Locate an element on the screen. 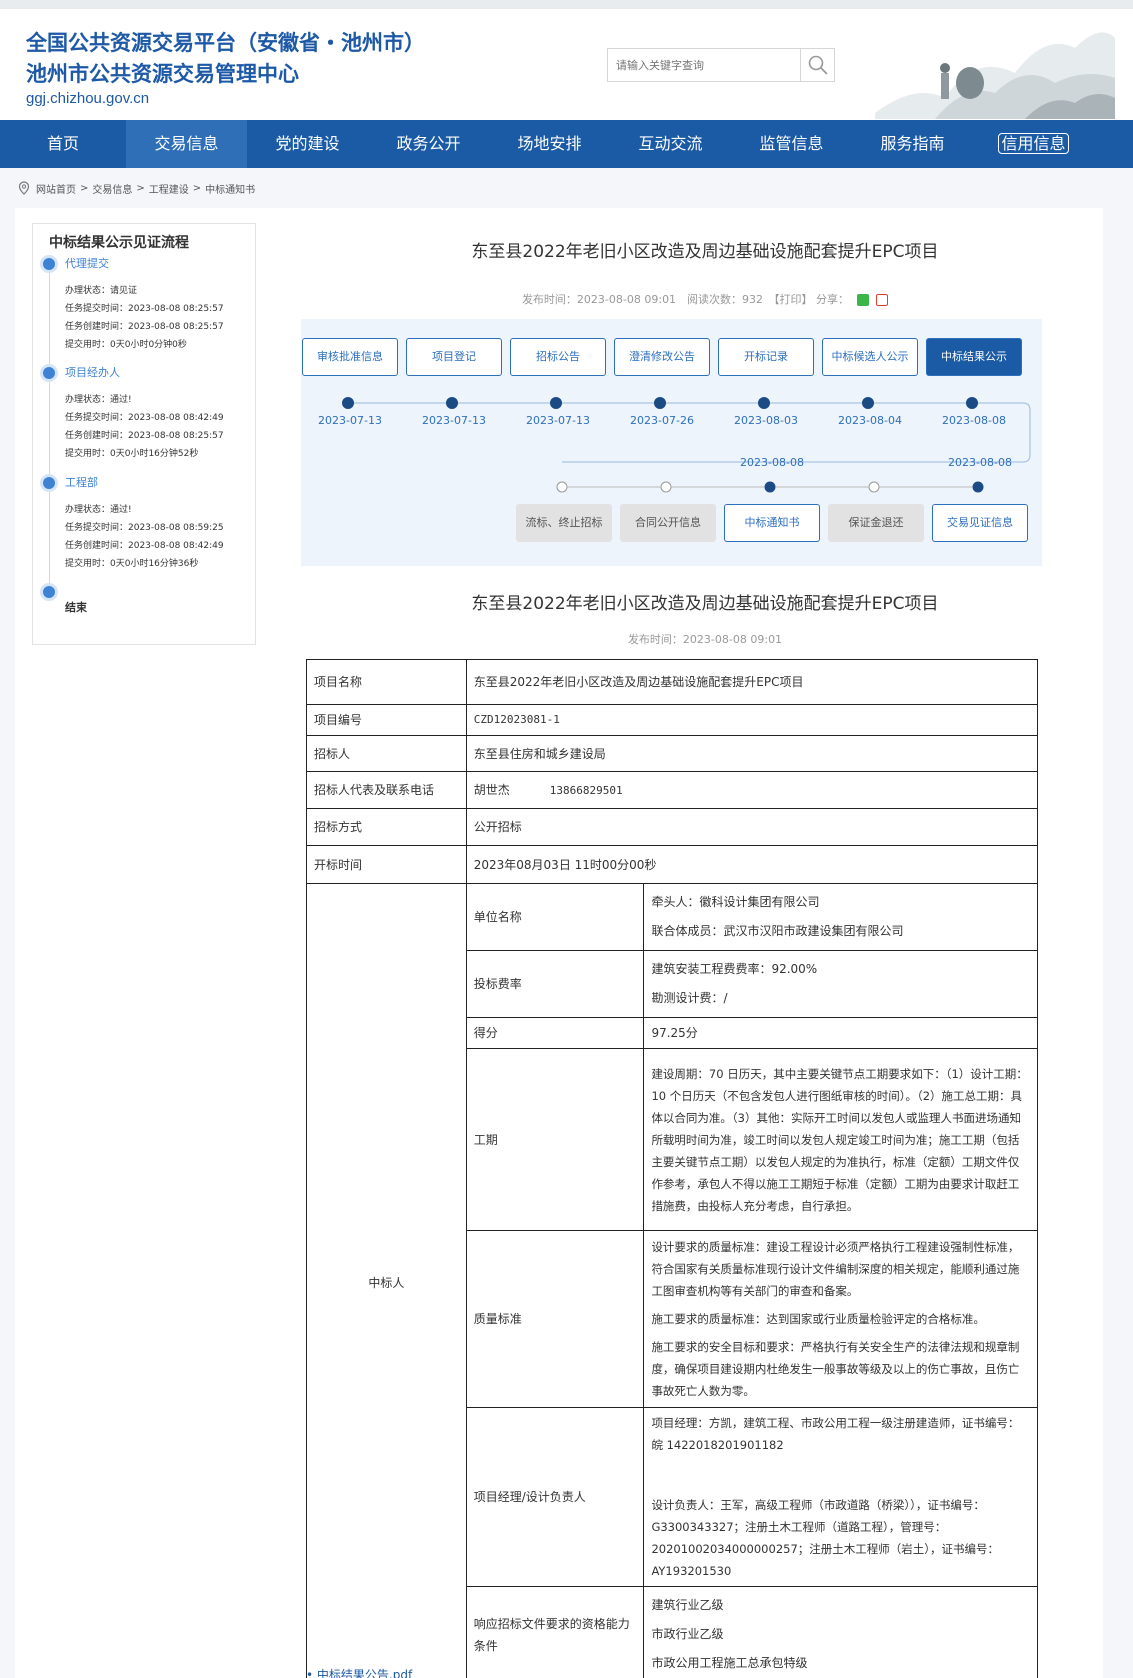  wechat-share-icon is located at coordinates (862, 300).